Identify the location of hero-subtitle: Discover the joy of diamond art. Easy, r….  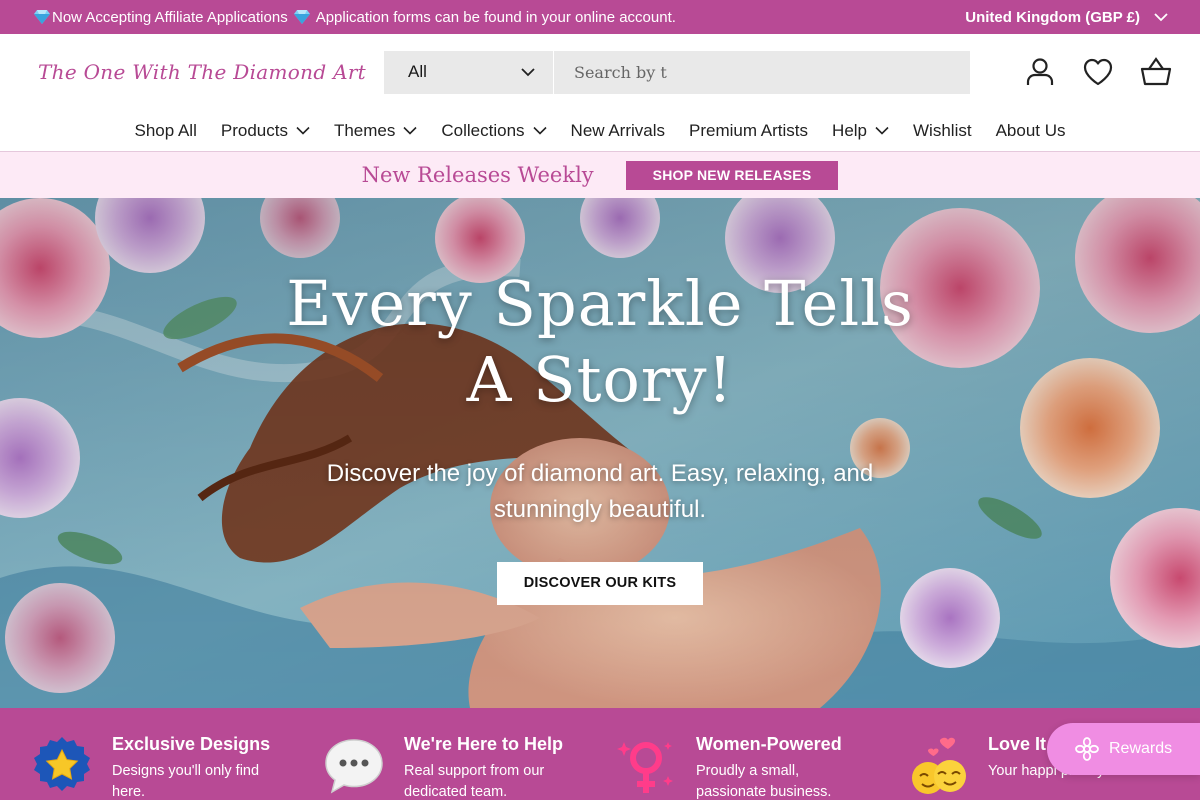
(600, 491).